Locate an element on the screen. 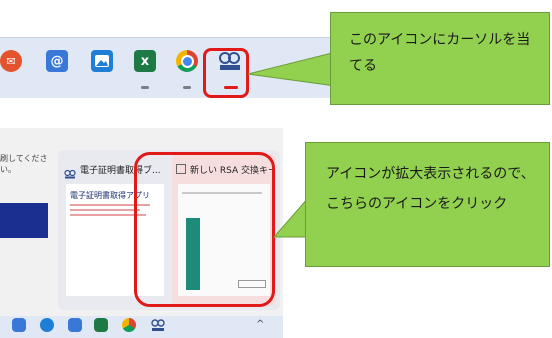 The image size is (552, 338). excel-glyph: x is located at coordinates (145, 61).